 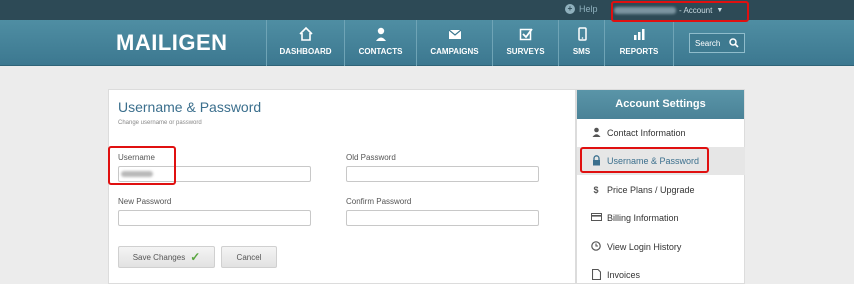 I want to click on new-password-field, so click(x=214, y=218).